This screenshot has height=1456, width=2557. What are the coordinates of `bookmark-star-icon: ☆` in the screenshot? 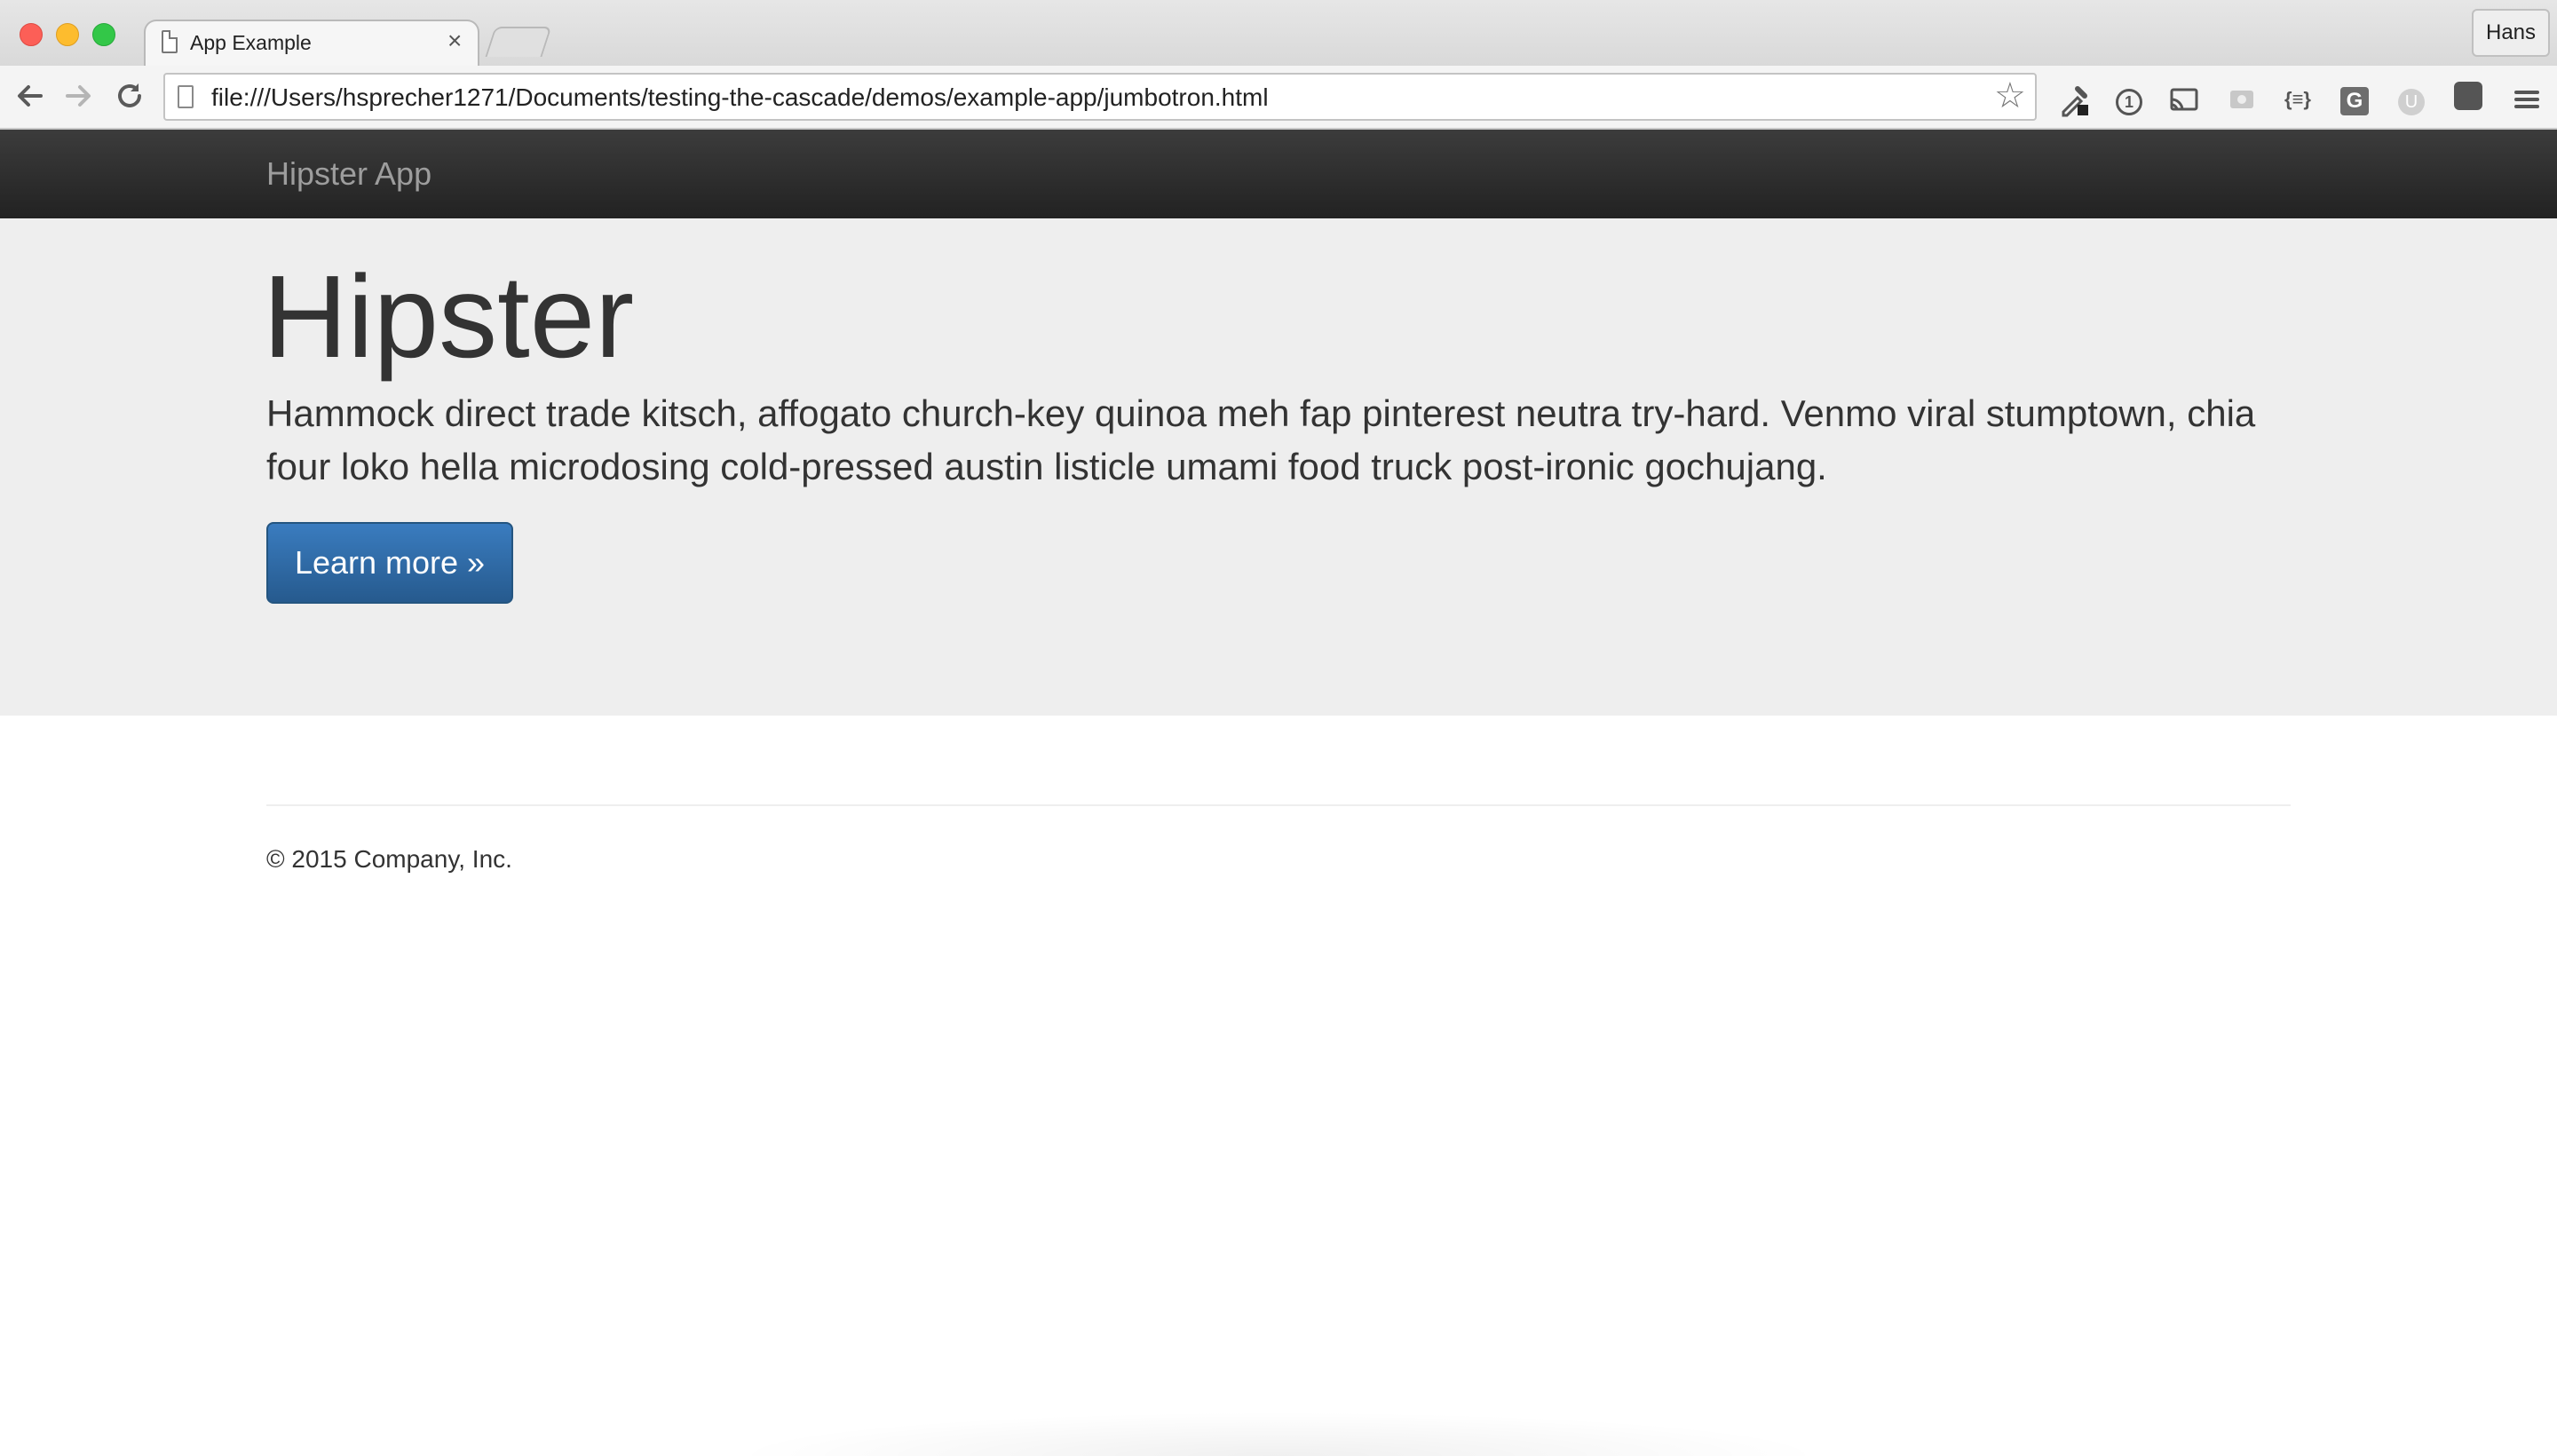 It's located at (2010, 96).